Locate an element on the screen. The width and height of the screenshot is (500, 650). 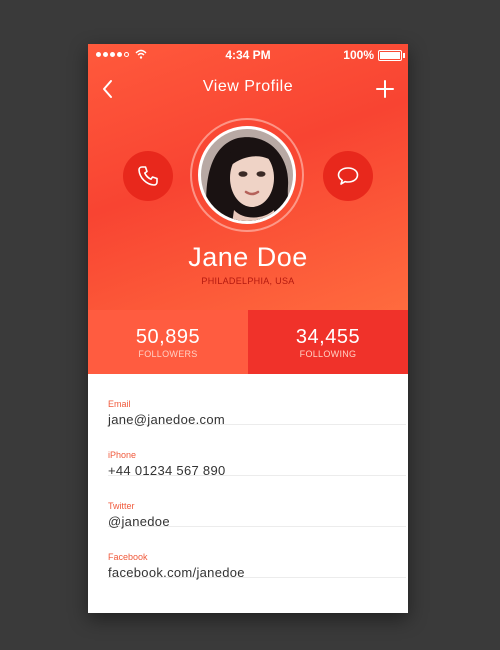
phone-icon is located at coordinates (148, 176).